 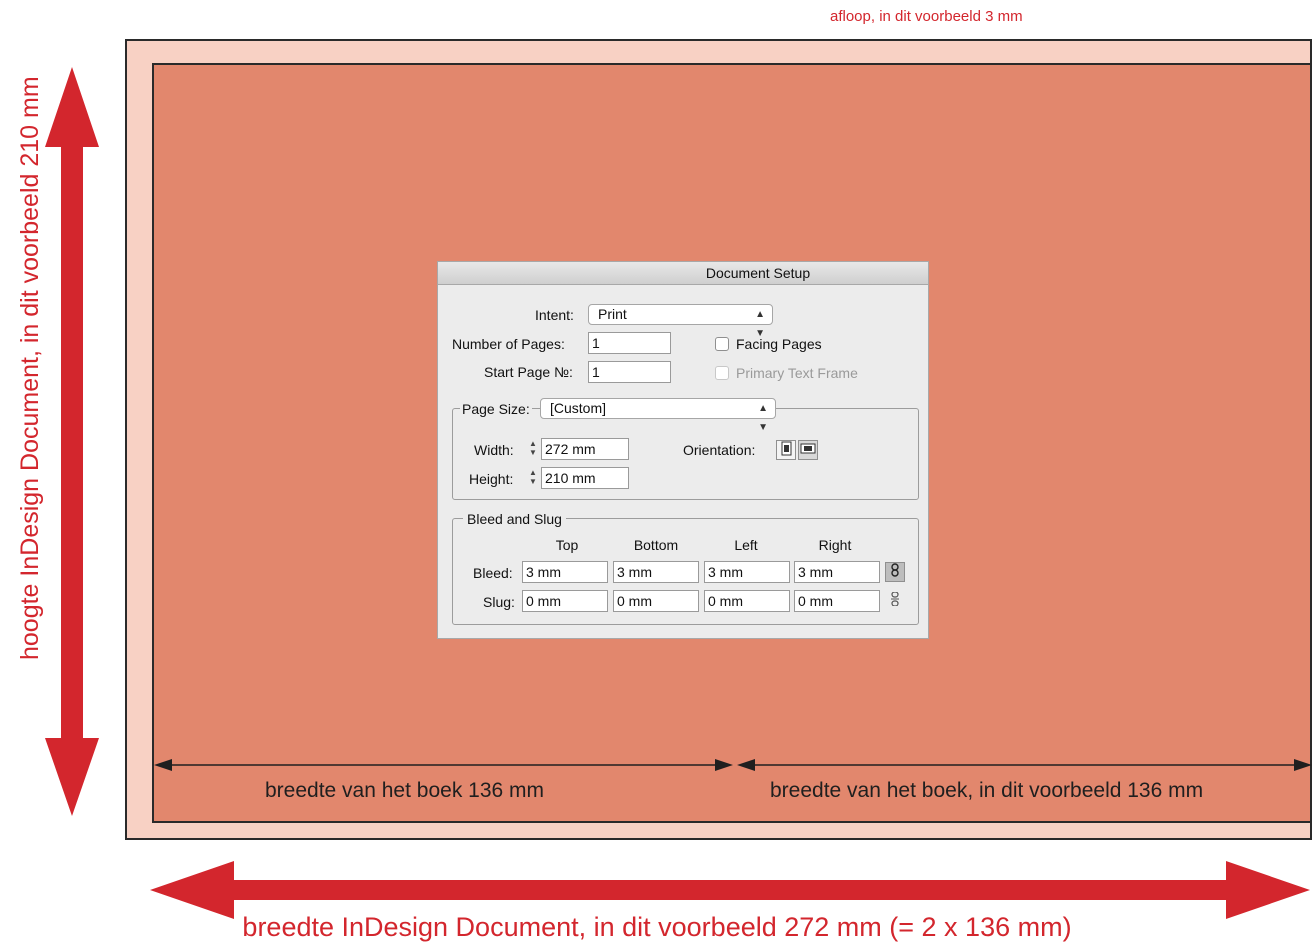 What do you see at coordinates (895, 572) in the screenshot?
I see `chain-link-icon` at bounding box center [895, 572].